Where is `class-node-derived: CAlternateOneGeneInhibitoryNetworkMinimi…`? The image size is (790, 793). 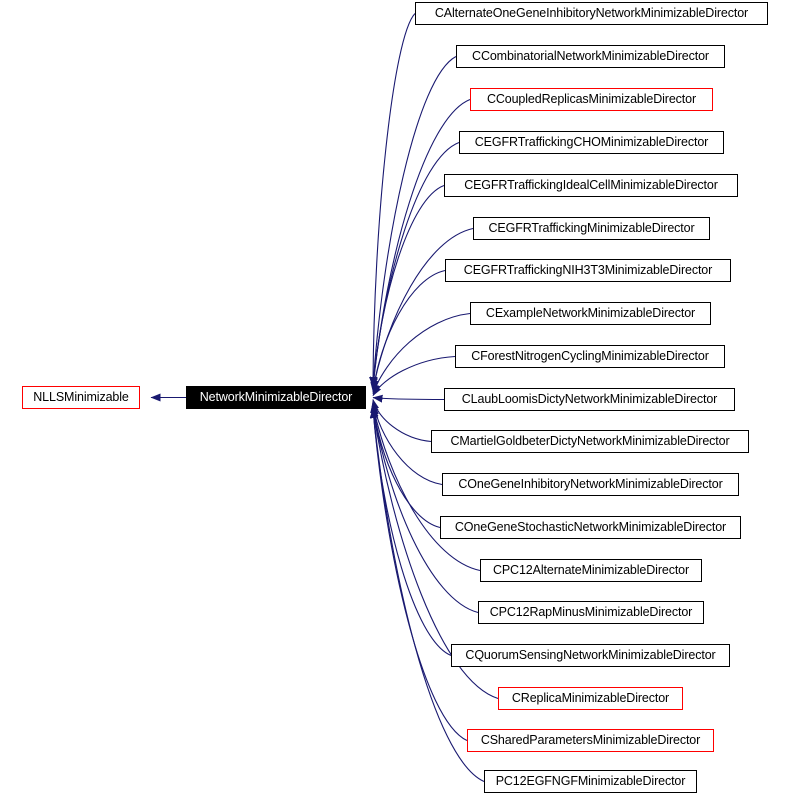
class-node-derived: CAlternateOneGeneInhibitoryNetworkMinimi… is located at coordinates (591, 13).